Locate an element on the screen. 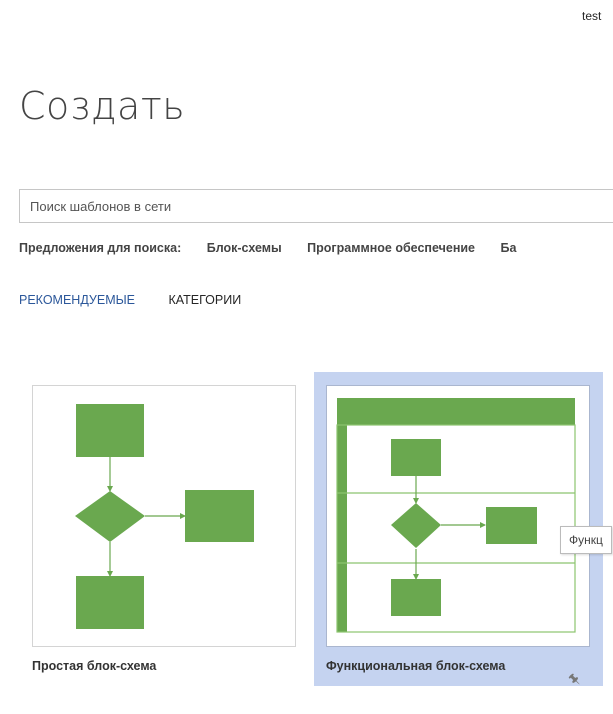 The image size is (613, 714). suggestion-software: Программное обеспечение is located at coordinates (391, 248).